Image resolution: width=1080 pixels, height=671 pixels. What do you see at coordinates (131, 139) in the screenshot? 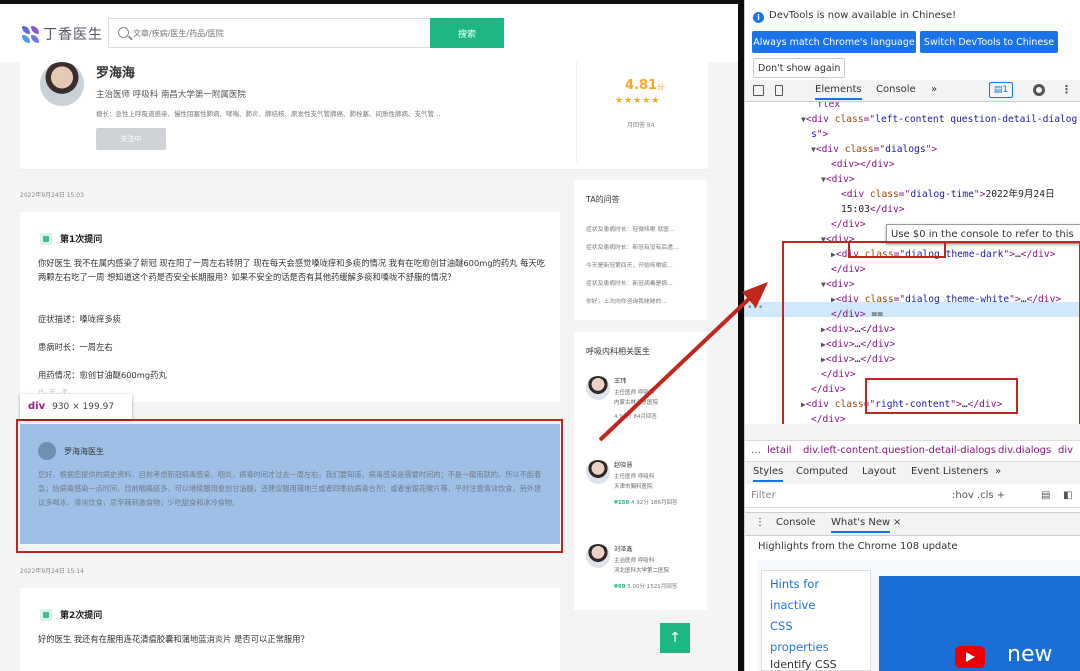
I see `follow-button: 关注中` at bounding box center [131, 139].